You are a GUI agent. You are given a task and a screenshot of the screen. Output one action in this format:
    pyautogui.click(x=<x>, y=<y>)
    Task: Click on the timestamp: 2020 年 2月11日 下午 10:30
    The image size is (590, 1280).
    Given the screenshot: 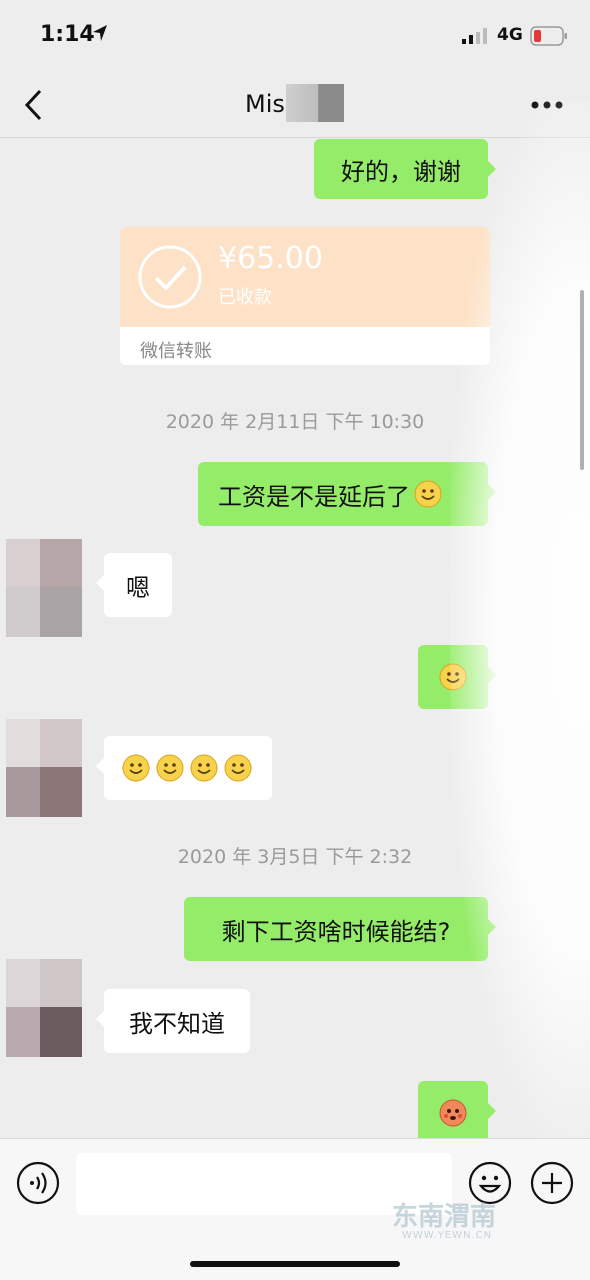 What is the action you would take?
    pyautogui.click(x=295, y=422)
    